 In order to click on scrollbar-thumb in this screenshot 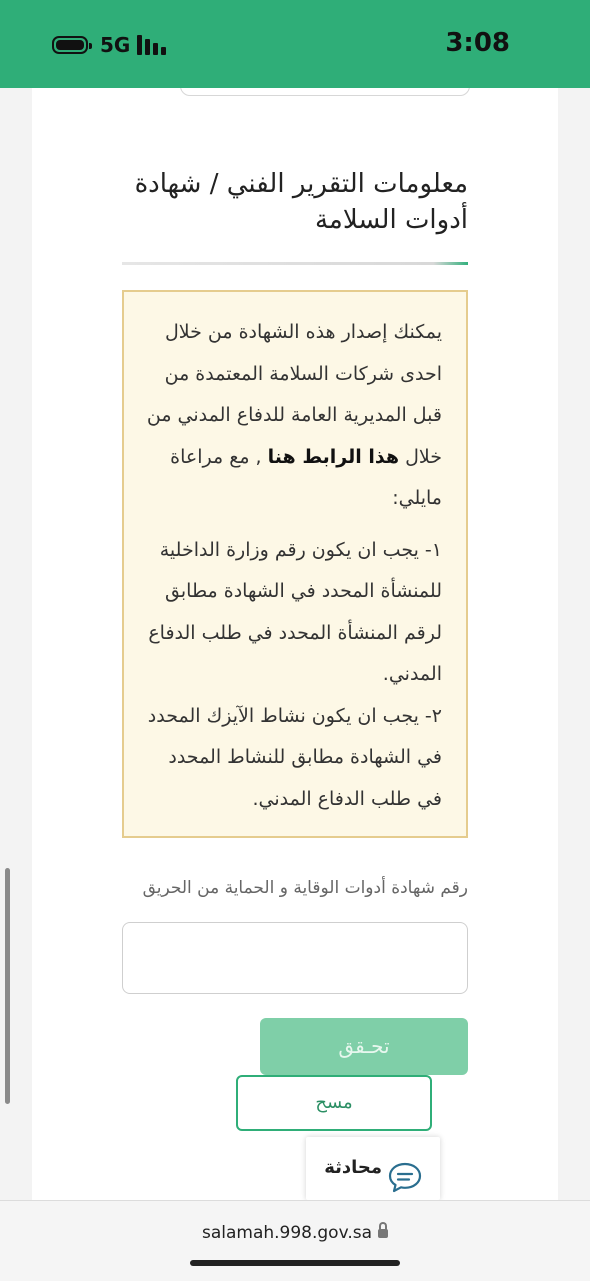, I will do `click(7, 986)`.